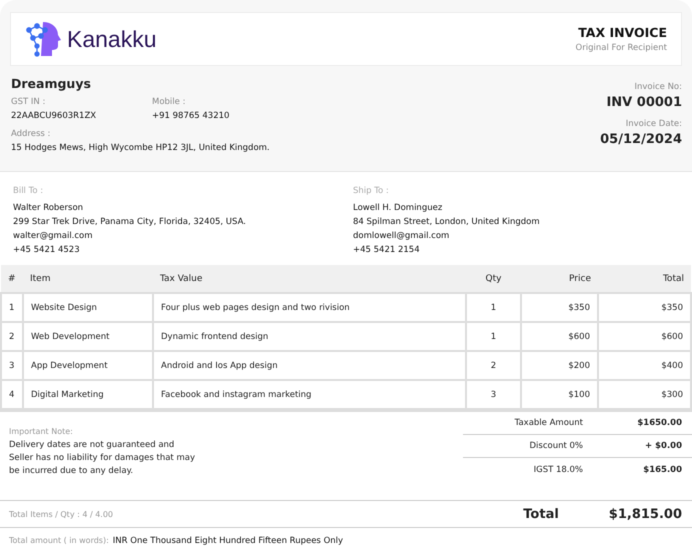 This screenshot has width=692, height=546. I want to click on party-detail: 84 Spilman Street, London, United Kingdom, so click(447, 222).